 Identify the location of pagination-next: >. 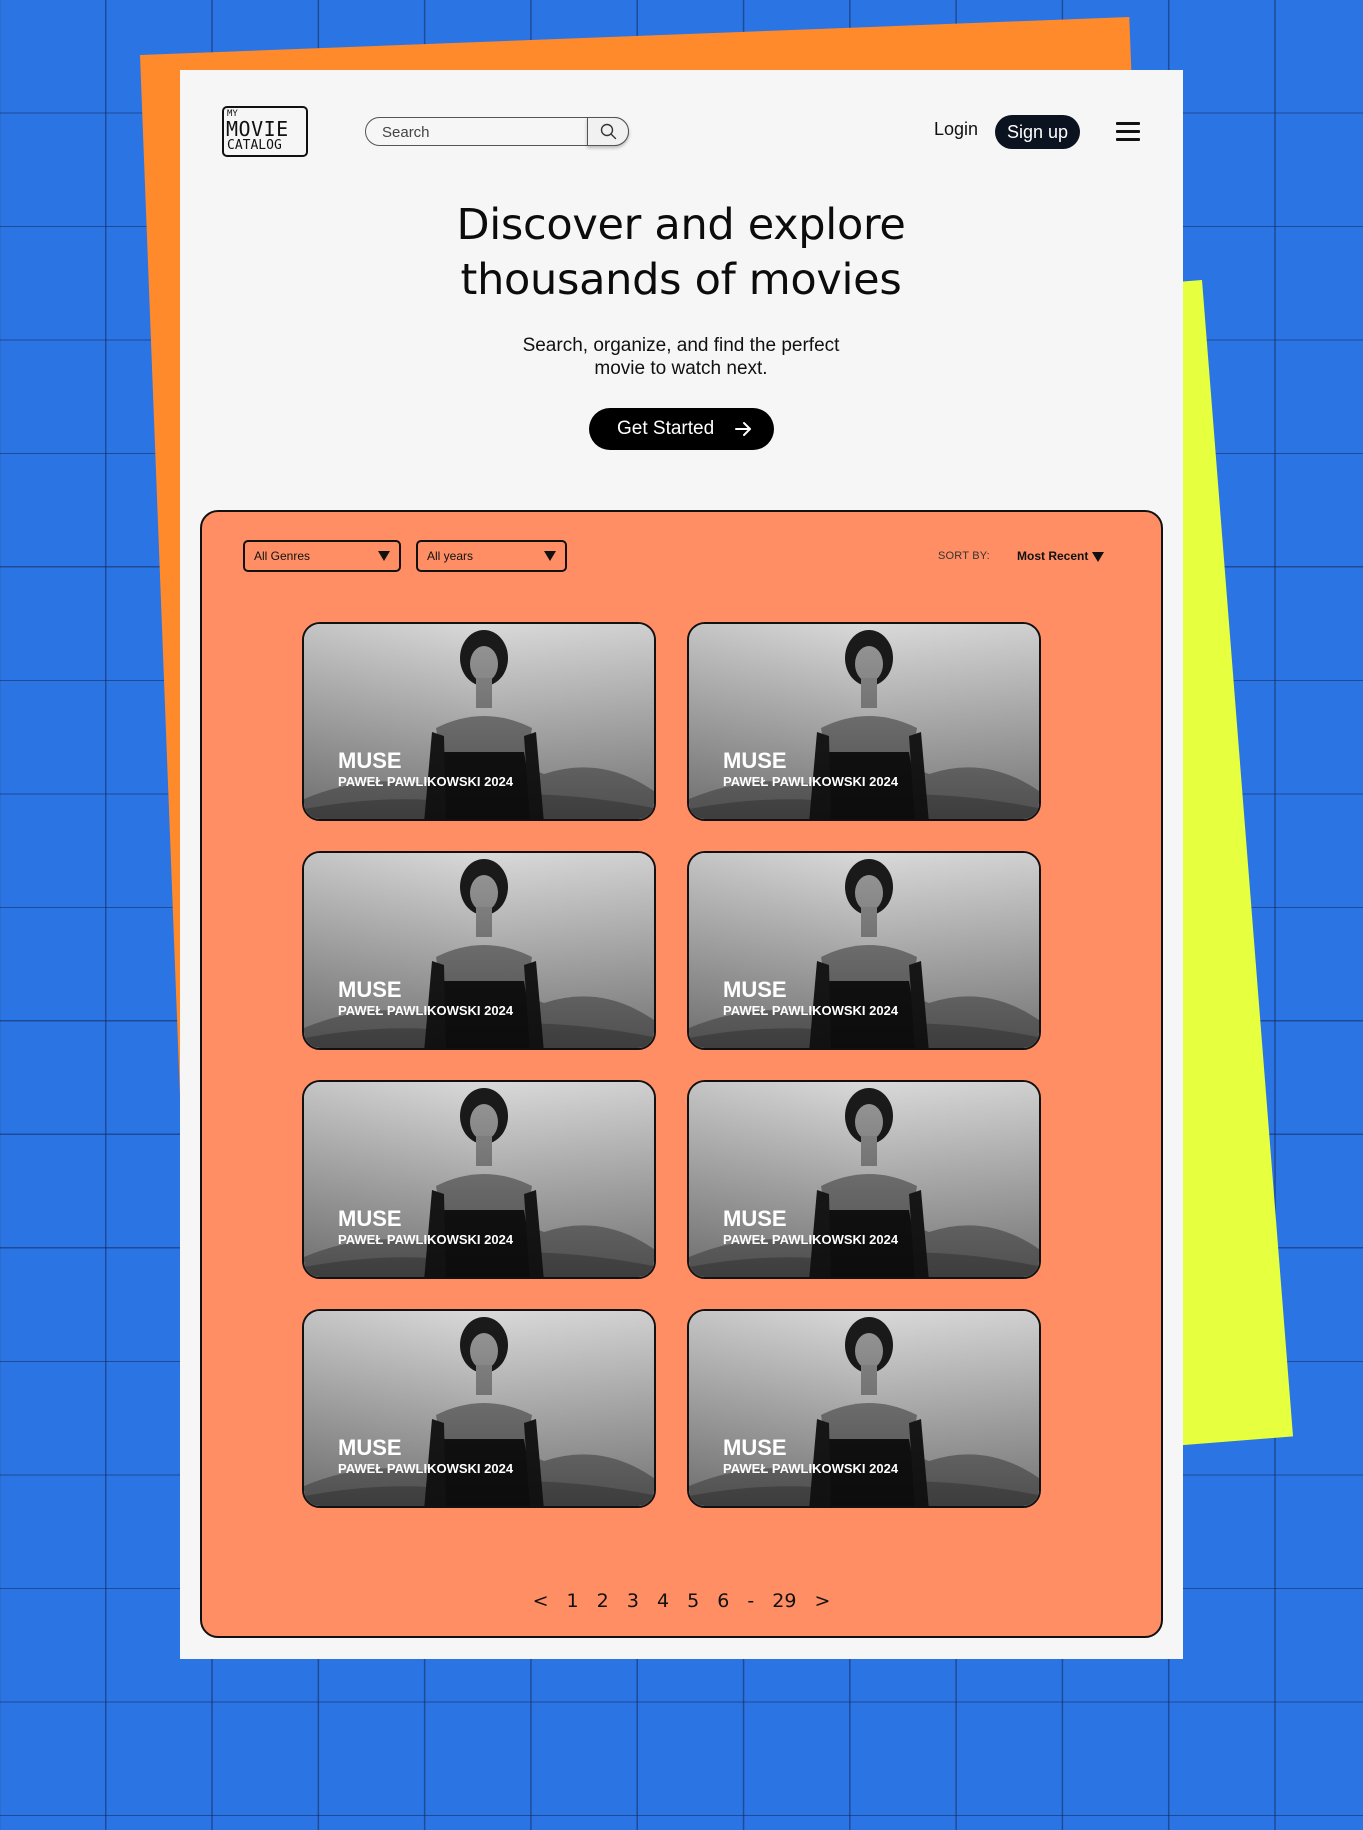
(823, 1601).